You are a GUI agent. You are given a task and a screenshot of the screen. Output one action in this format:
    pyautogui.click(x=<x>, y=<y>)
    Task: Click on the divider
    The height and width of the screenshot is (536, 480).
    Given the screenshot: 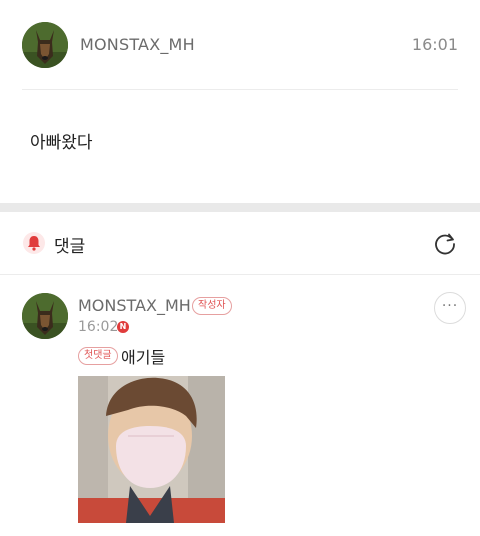 What is the action you would take?
    pyautogui.click(x=240, y=89)
    